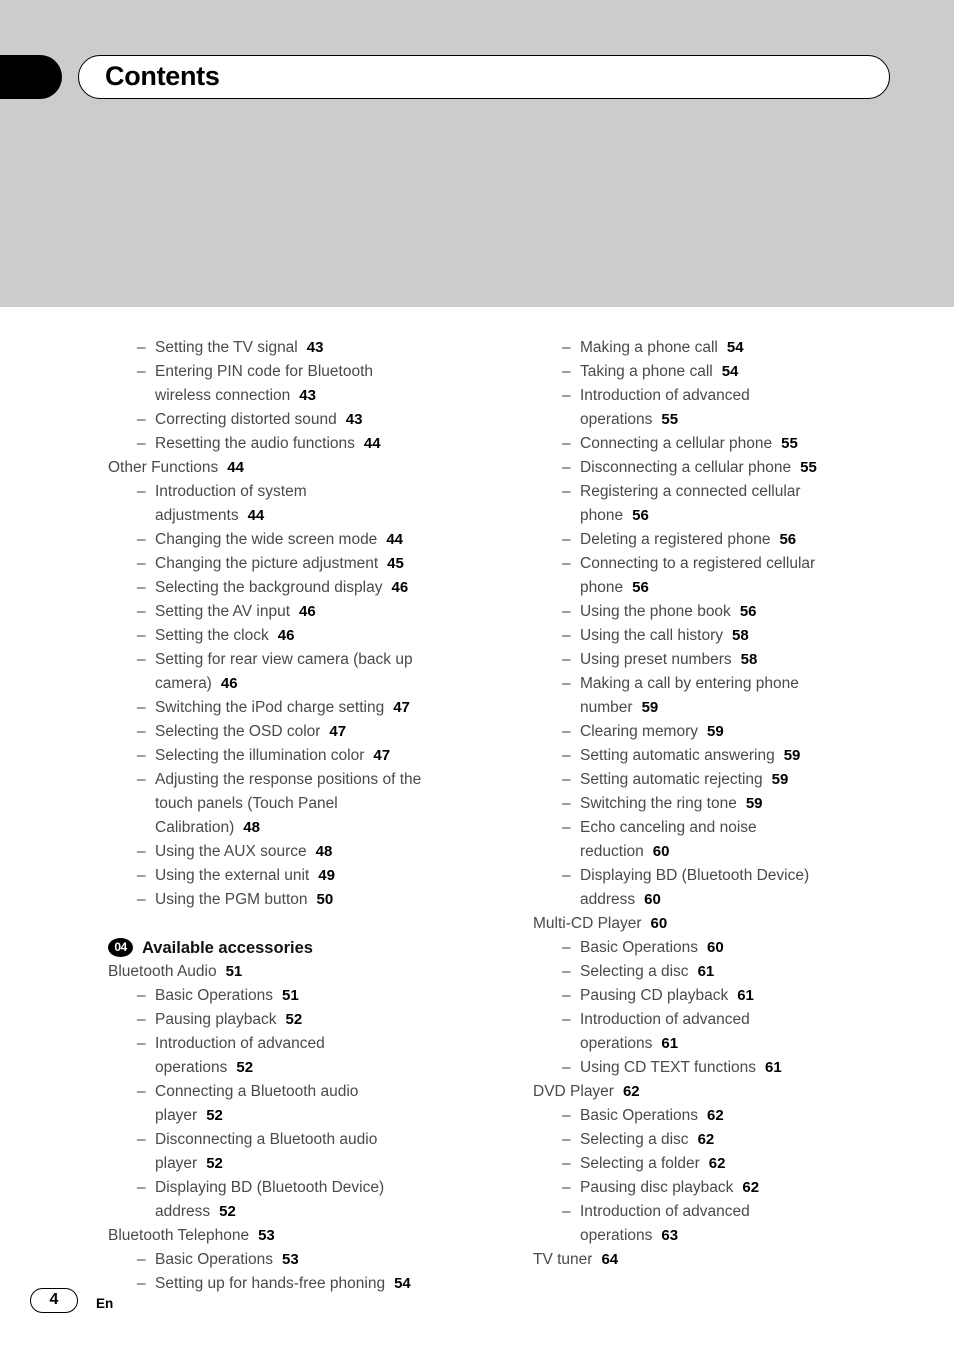 This screenshot has height=1352, width=954. I want to click on toc-entry: – Resetting the audio functions 44, so click(308, 444).